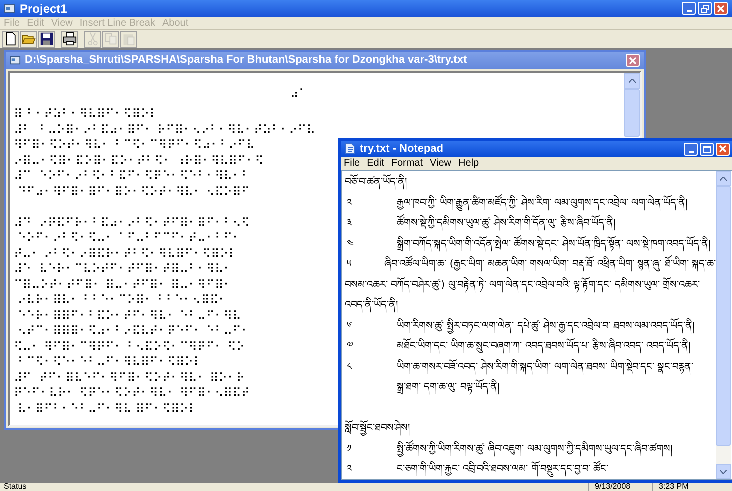 The width and height of the screenshot is (732, 491). Describe the element at coordinates (10, 39) in the screenshot. I see `new-file-icon` at that location.